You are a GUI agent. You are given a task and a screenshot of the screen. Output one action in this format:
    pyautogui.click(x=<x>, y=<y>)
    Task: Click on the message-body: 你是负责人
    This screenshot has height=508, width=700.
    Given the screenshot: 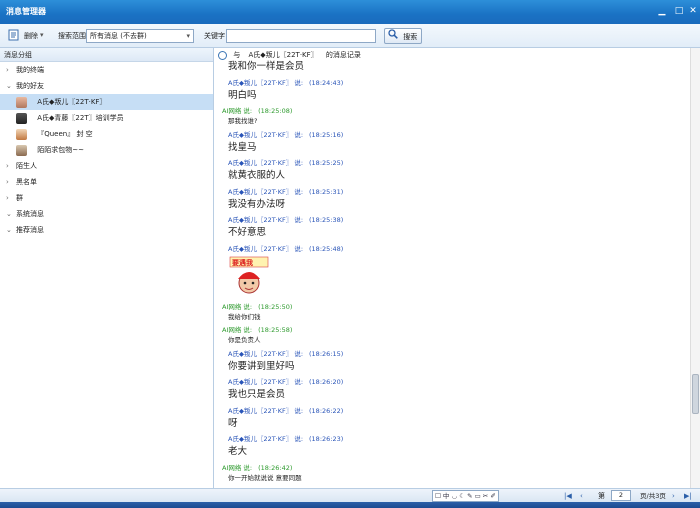 What is the action you would take?
    pyautogui.click(x=244, y=340)
    